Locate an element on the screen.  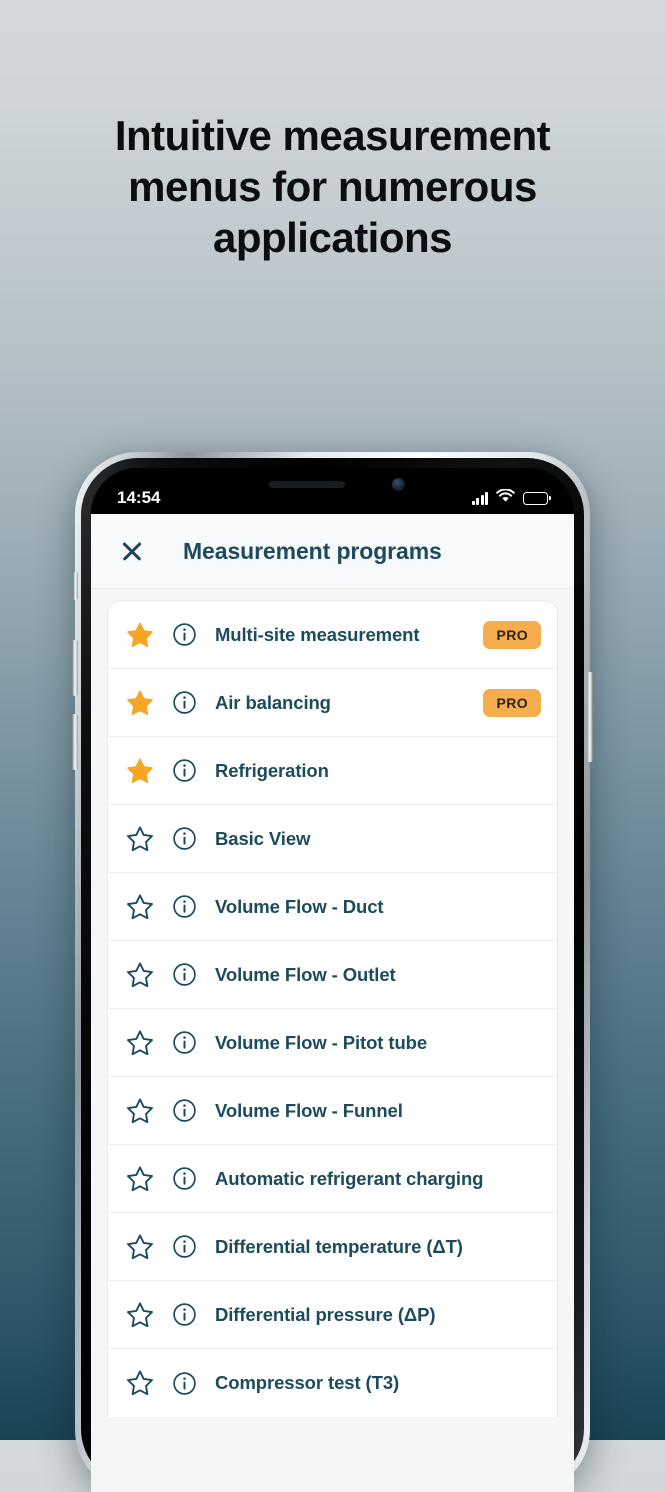
table-row: Automatic refrigerant charging is located at coordinates (332, 1179).